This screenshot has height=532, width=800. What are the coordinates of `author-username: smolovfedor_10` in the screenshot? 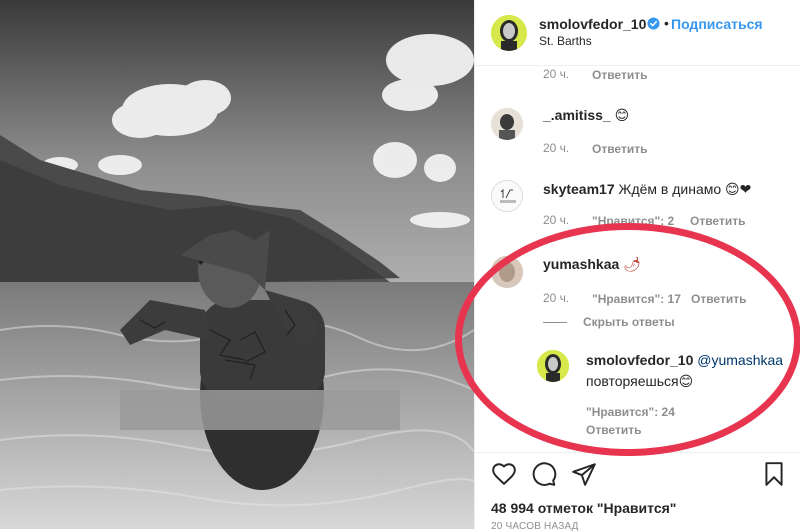 It's located at (592, 24).